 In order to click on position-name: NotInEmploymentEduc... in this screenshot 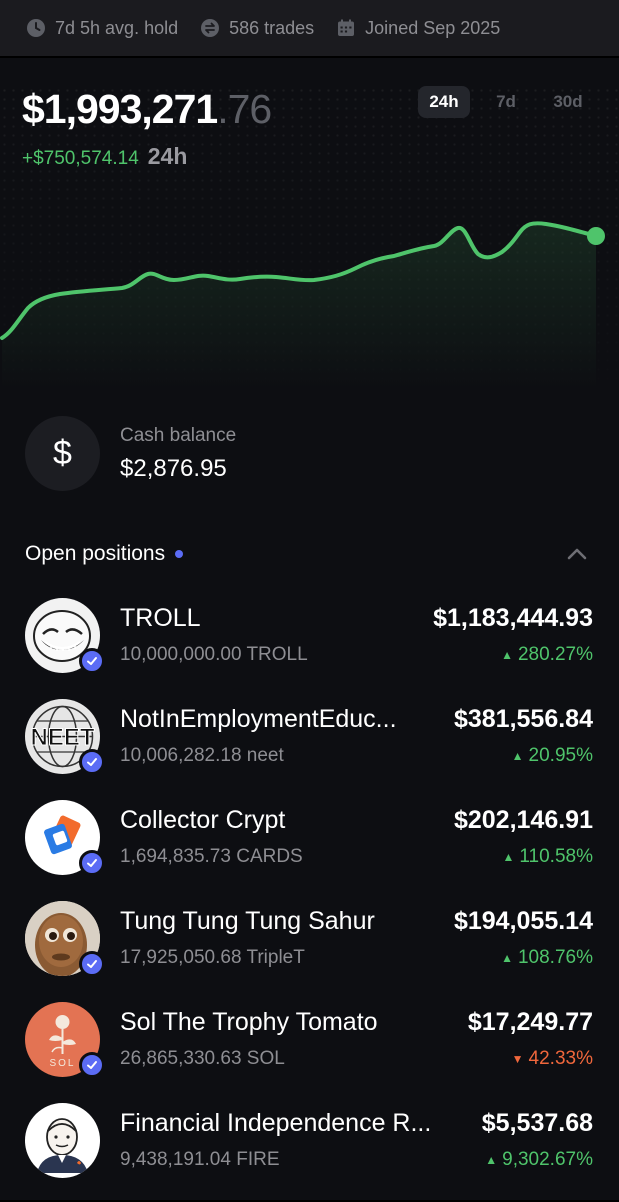, I will do `click(258, 719)`.